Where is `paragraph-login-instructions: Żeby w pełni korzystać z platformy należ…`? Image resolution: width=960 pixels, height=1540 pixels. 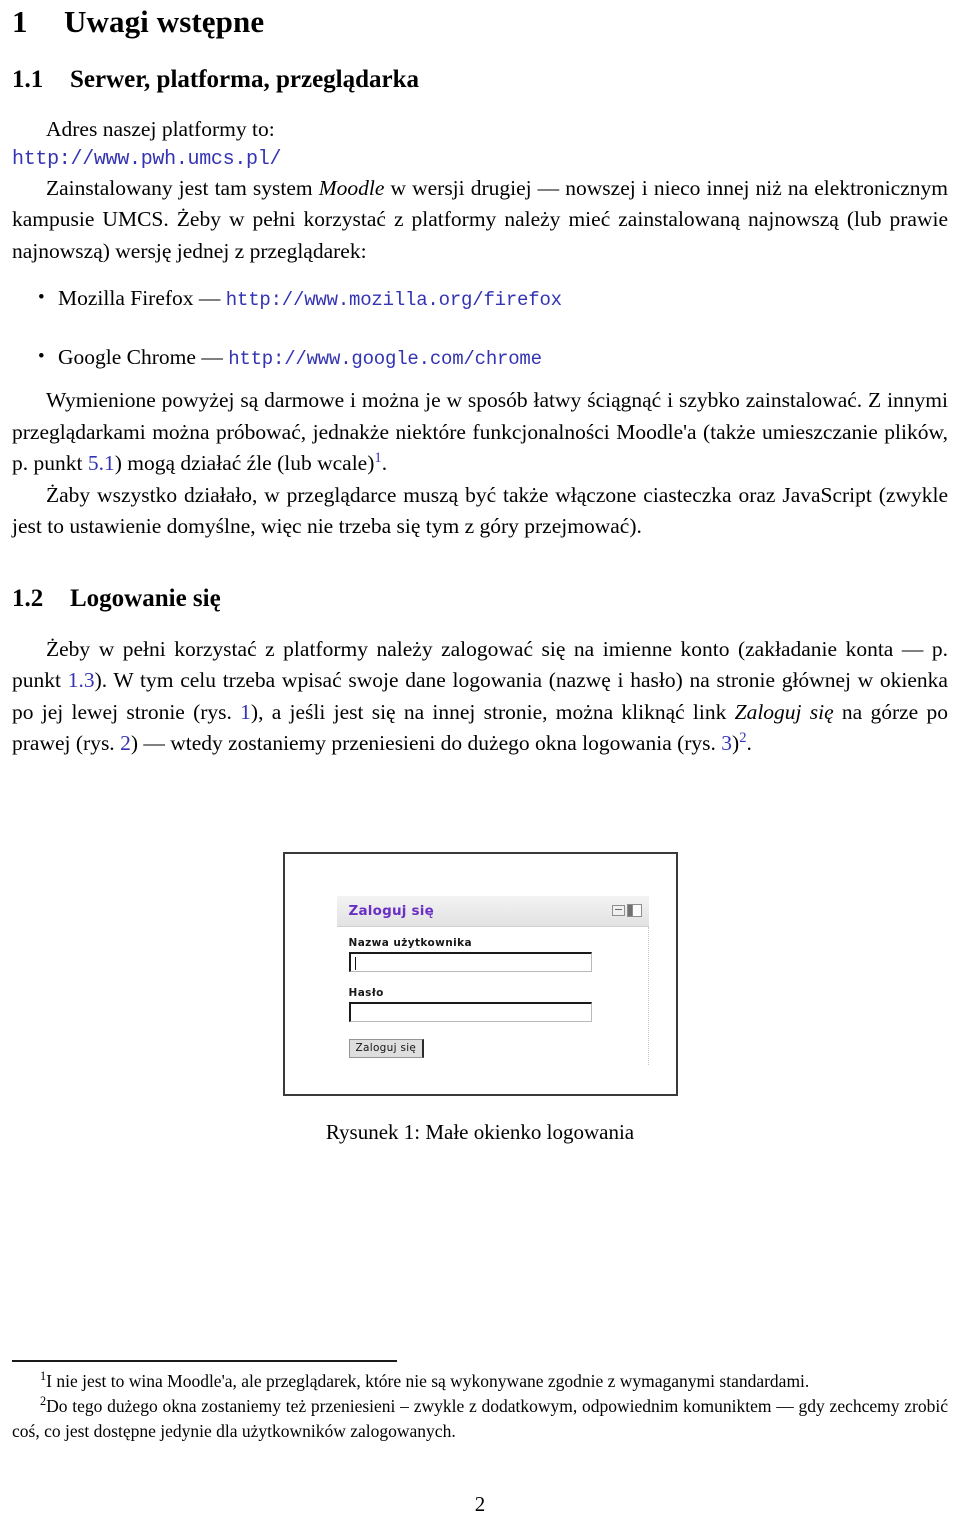 paragraph-login-instructions: Żeby w pełni korzystać z platformy należ… is located at coordinates (480, 697).